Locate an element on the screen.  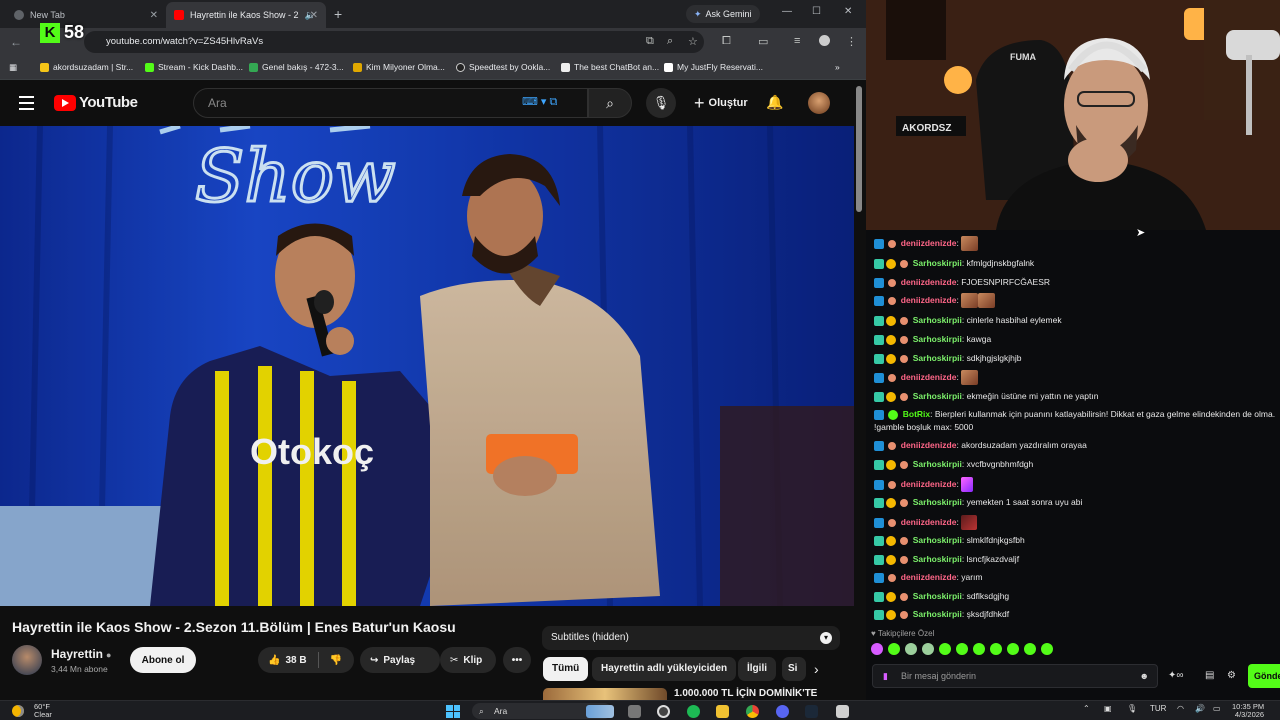
thumbs-up-icon: 👍 is located at coordinates (274, 660).